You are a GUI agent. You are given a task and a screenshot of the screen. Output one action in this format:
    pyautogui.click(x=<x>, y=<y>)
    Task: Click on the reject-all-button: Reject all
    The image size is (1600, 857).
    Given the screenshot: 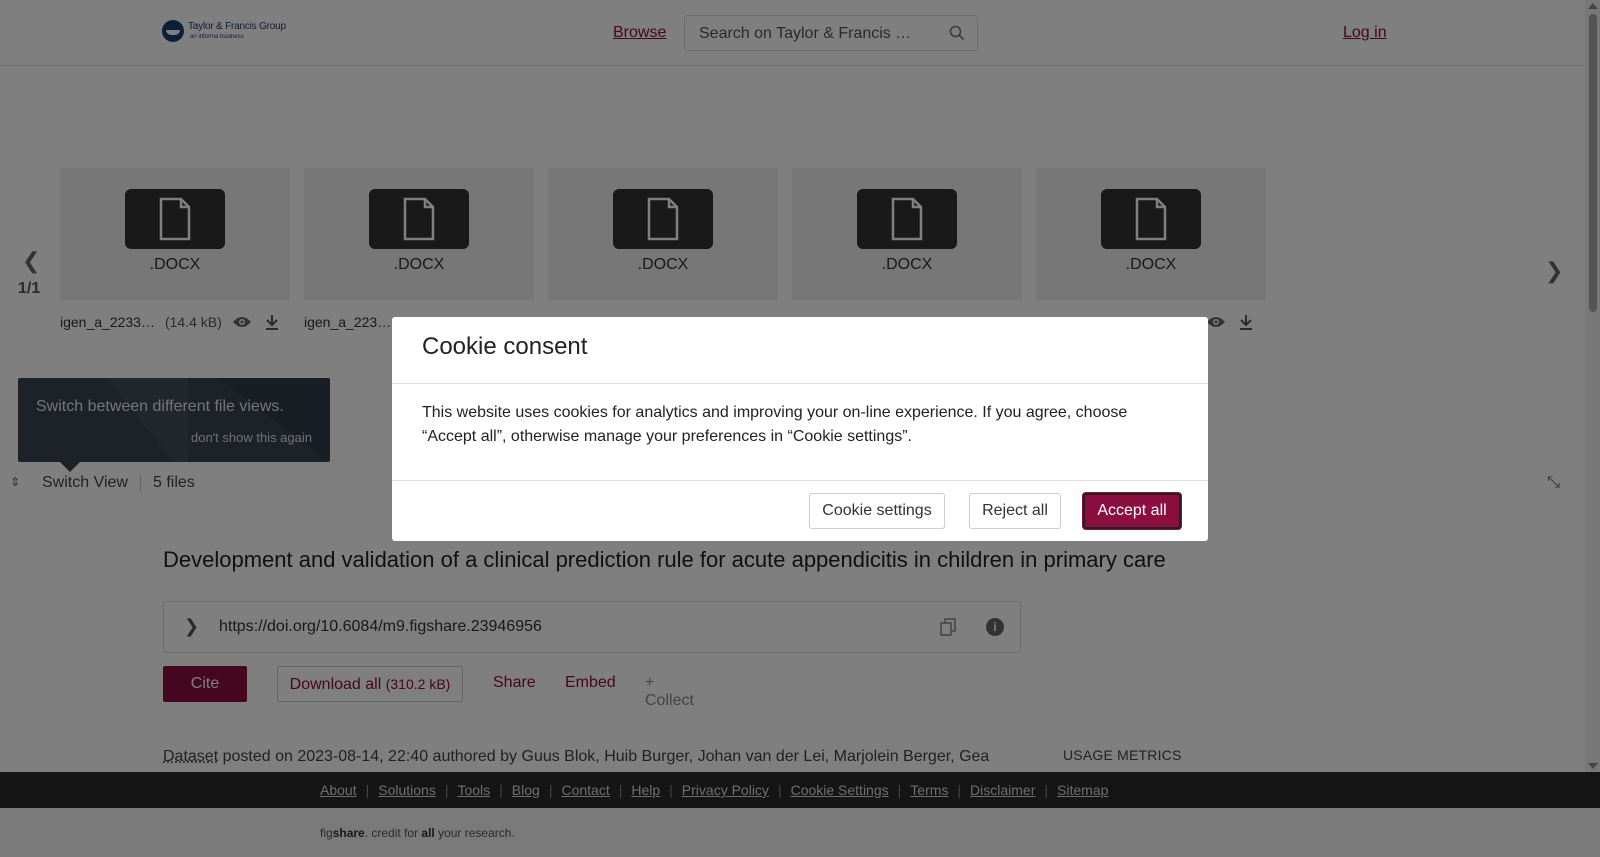 What is the action you would take?
    pyautogui.click(x=1015, y=511)
    